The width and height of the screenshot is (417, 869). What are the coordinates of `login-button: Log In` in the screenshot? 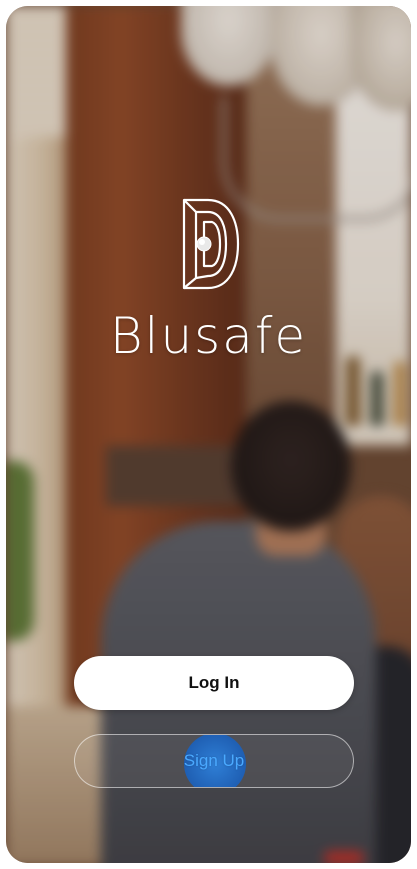 It's located at (214, 683).